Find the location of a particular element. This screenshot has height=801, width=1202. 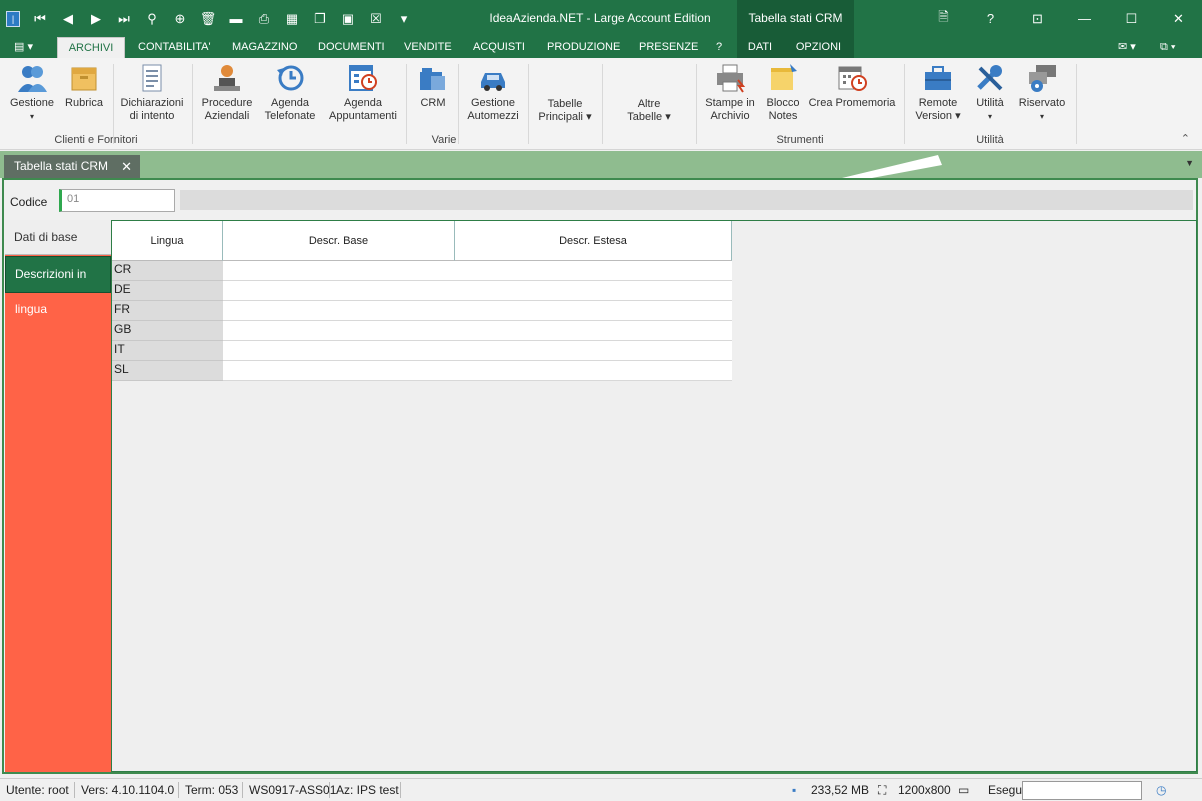

tab-opzioni: OPZIONI is located at coordinates (818, 47).